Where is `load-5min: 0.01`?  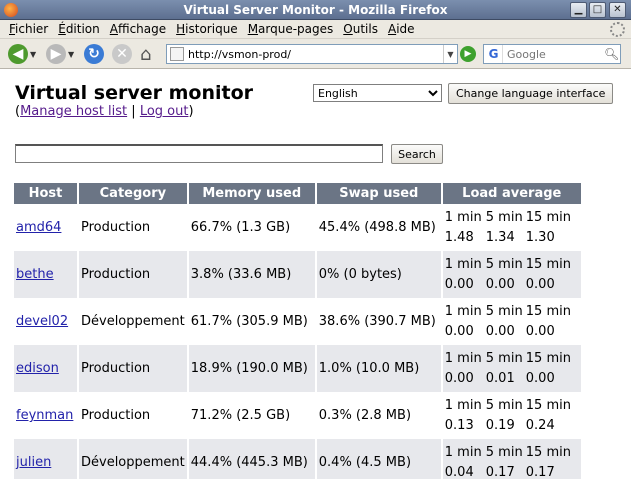
load-5min: 0.01 is located at coordinates (500, 378).